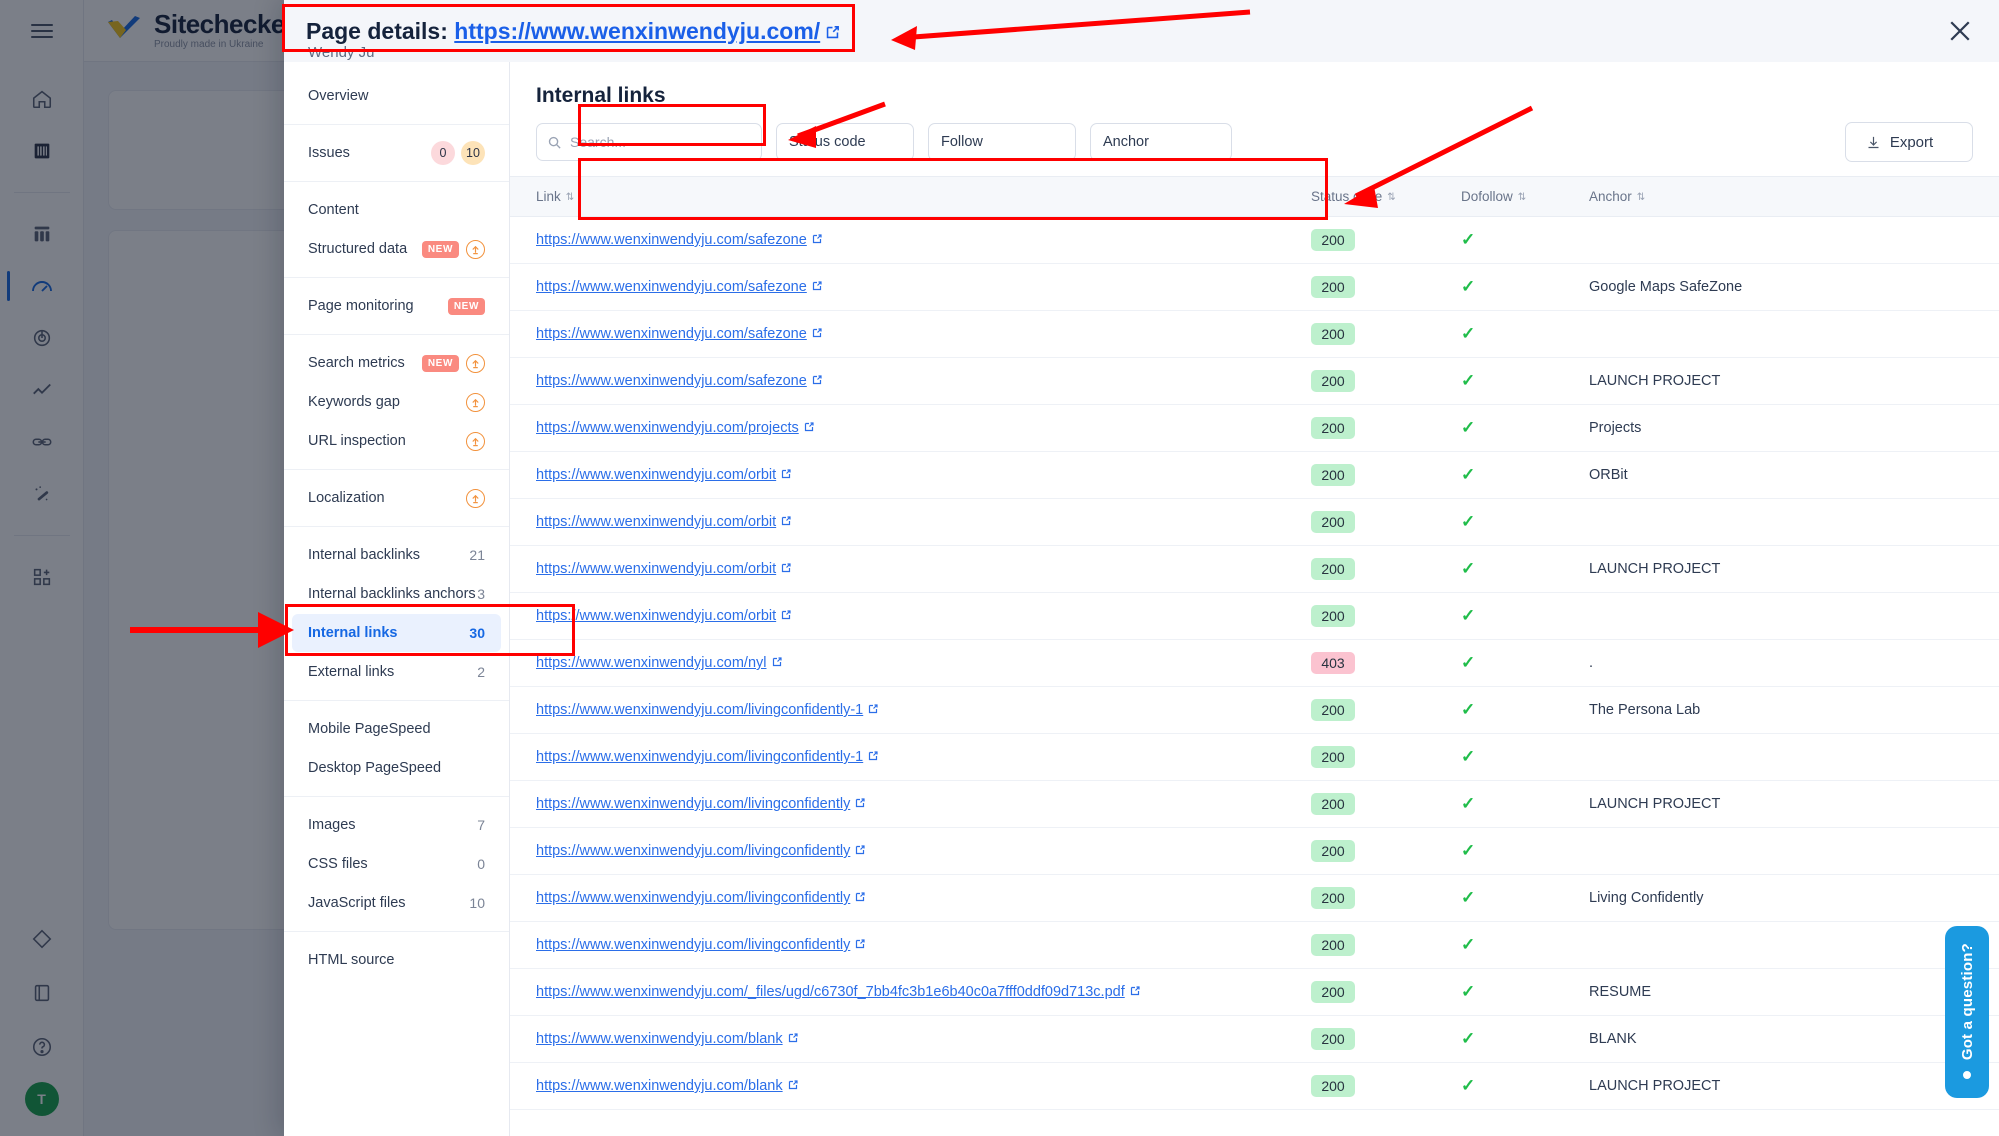  I want to click on search-input, so click(660, 142).